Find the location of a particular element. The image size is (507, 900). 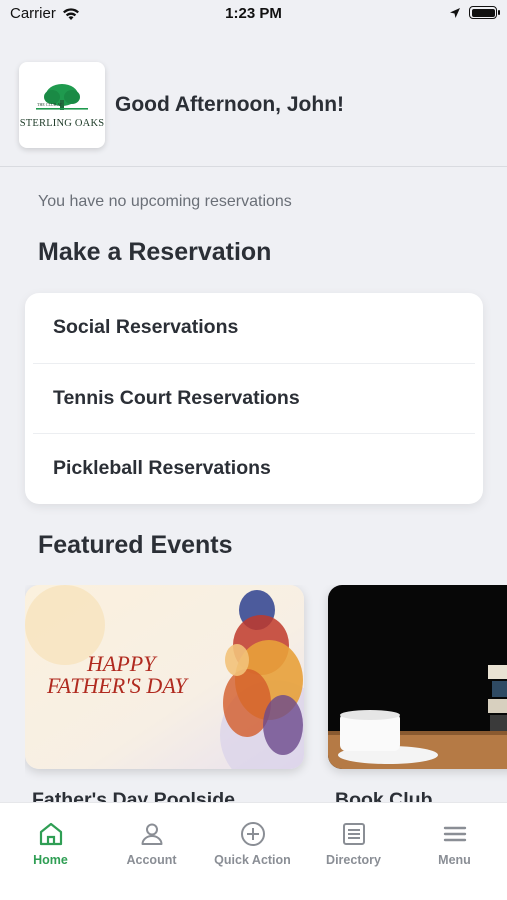

tab-label: Directory is located at coordinates (353, 860).